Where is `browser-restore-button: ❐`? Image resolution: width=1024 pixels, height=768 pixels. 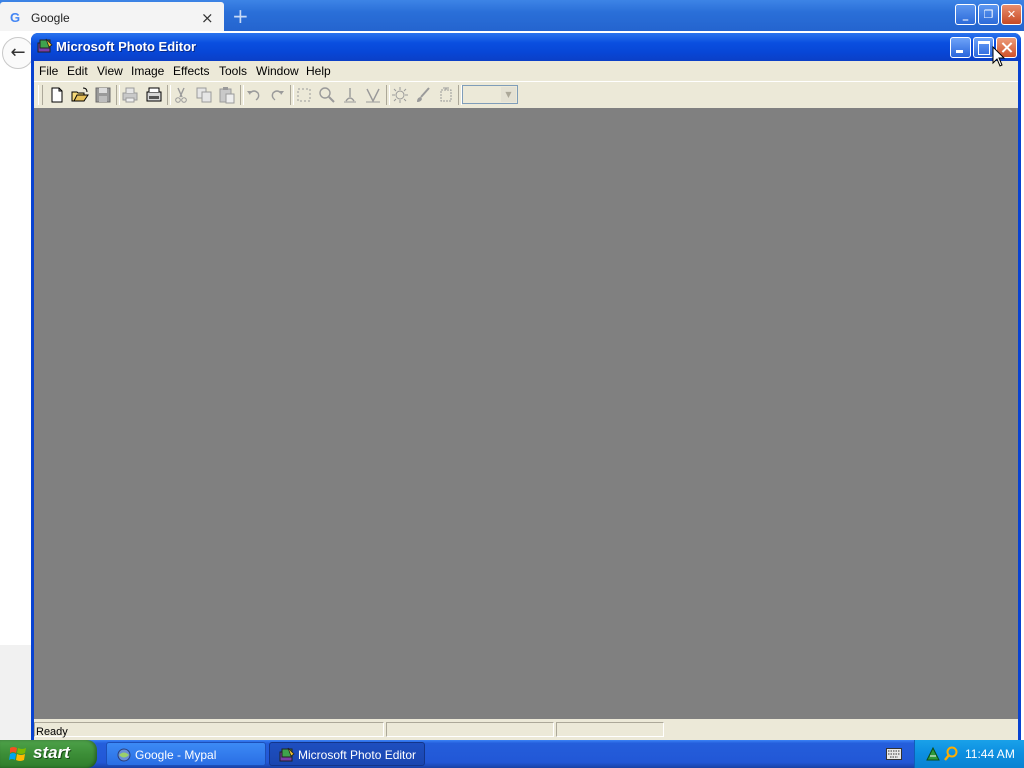 browser-restore-button: ❐ is located at coordinates (988, 14).